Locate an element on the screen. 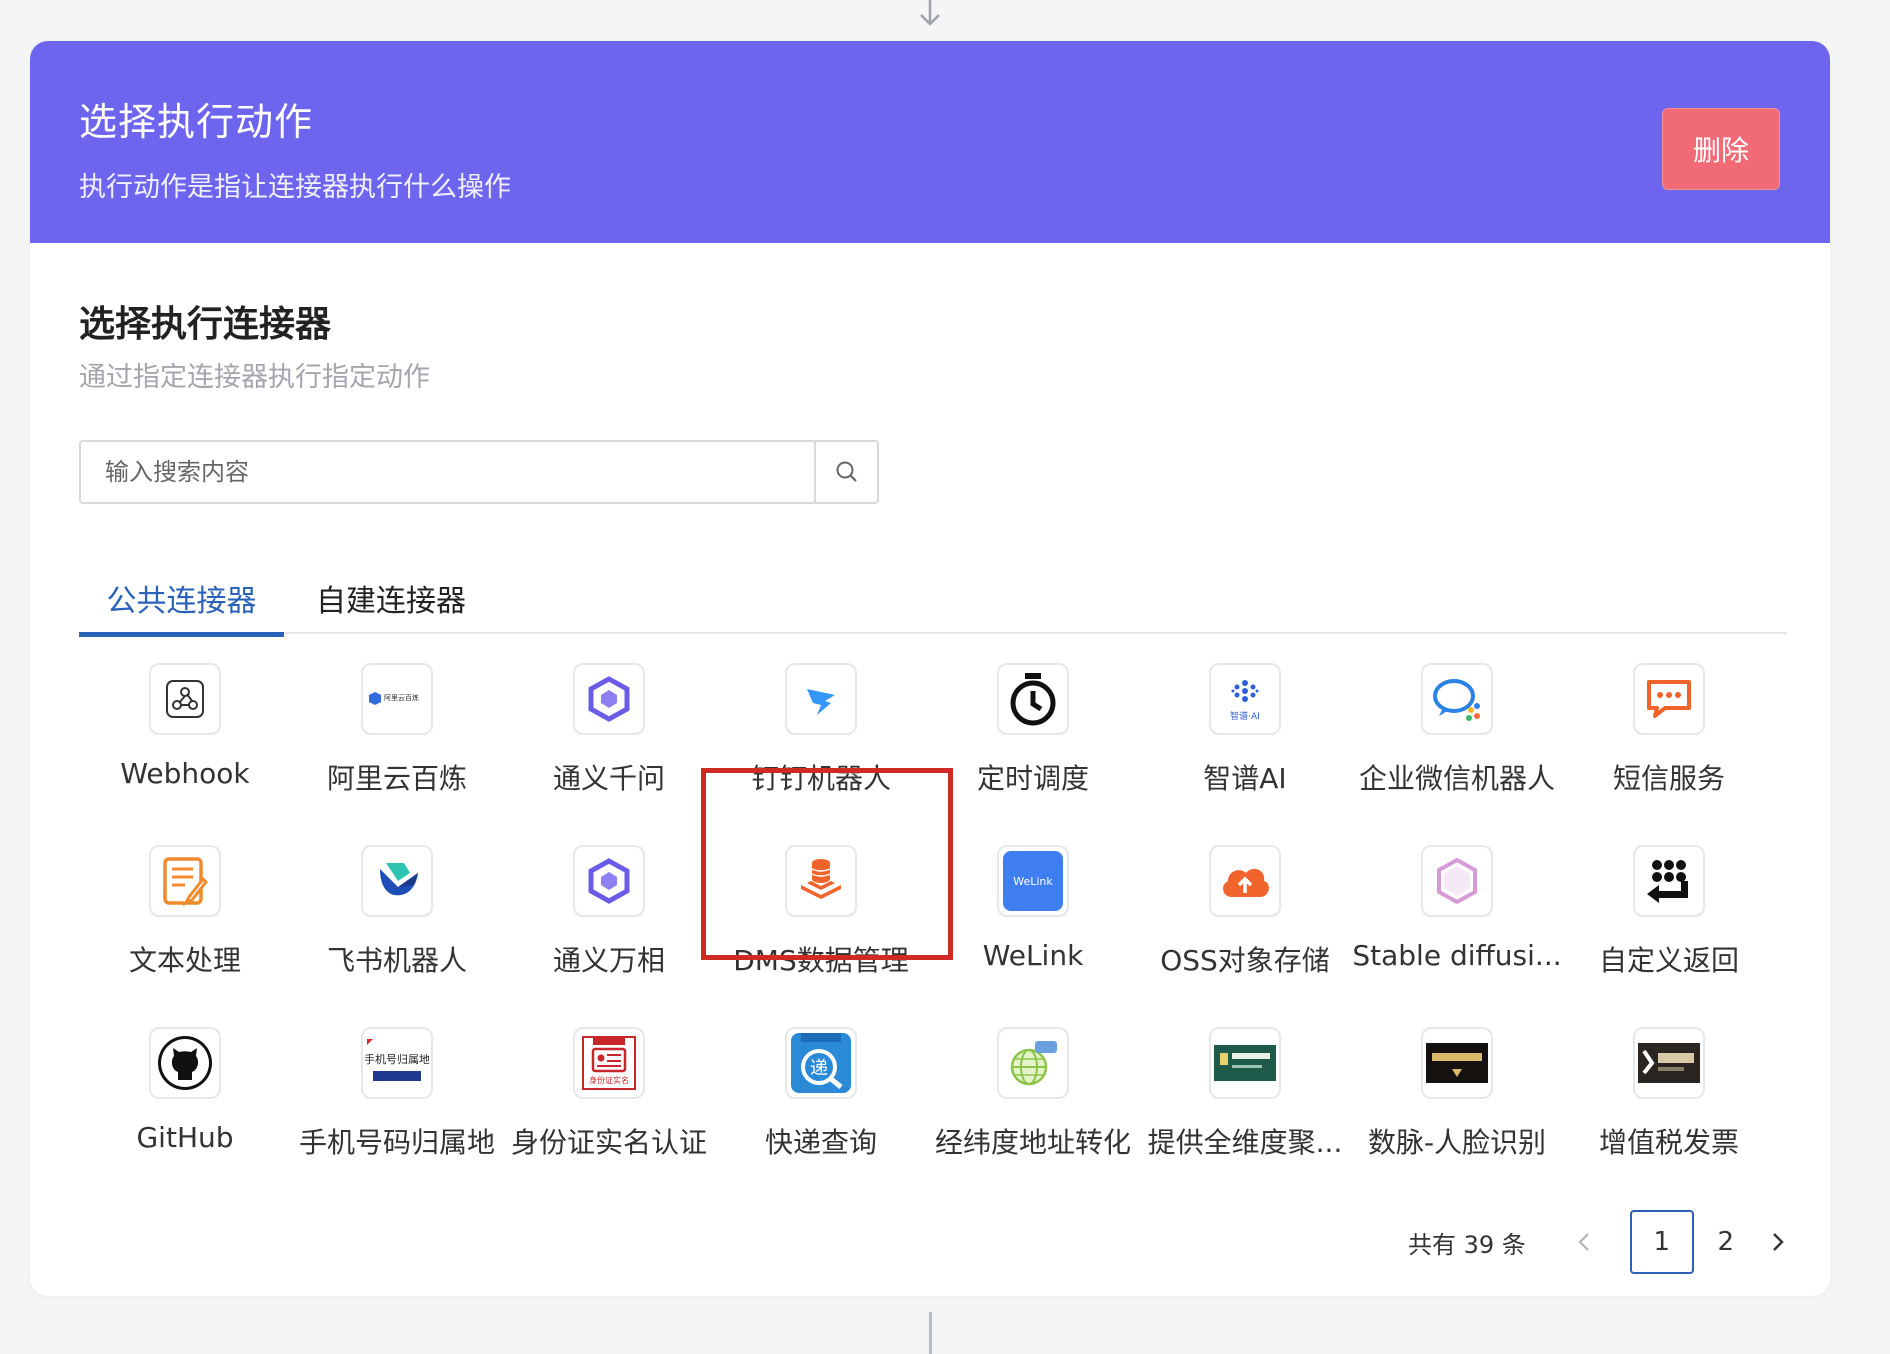 The width and height of the screenshot is (1890, 1354). express-query-logo: 递 is located at coordinates (821, 1063).